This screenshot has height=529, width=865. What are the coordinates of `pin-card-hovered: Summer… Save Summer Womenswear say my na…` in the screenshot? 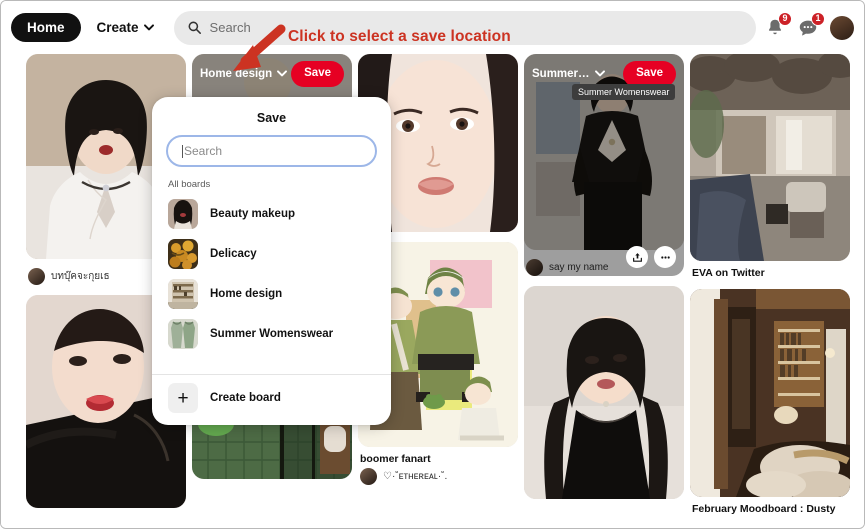 It's located at (604, 165).